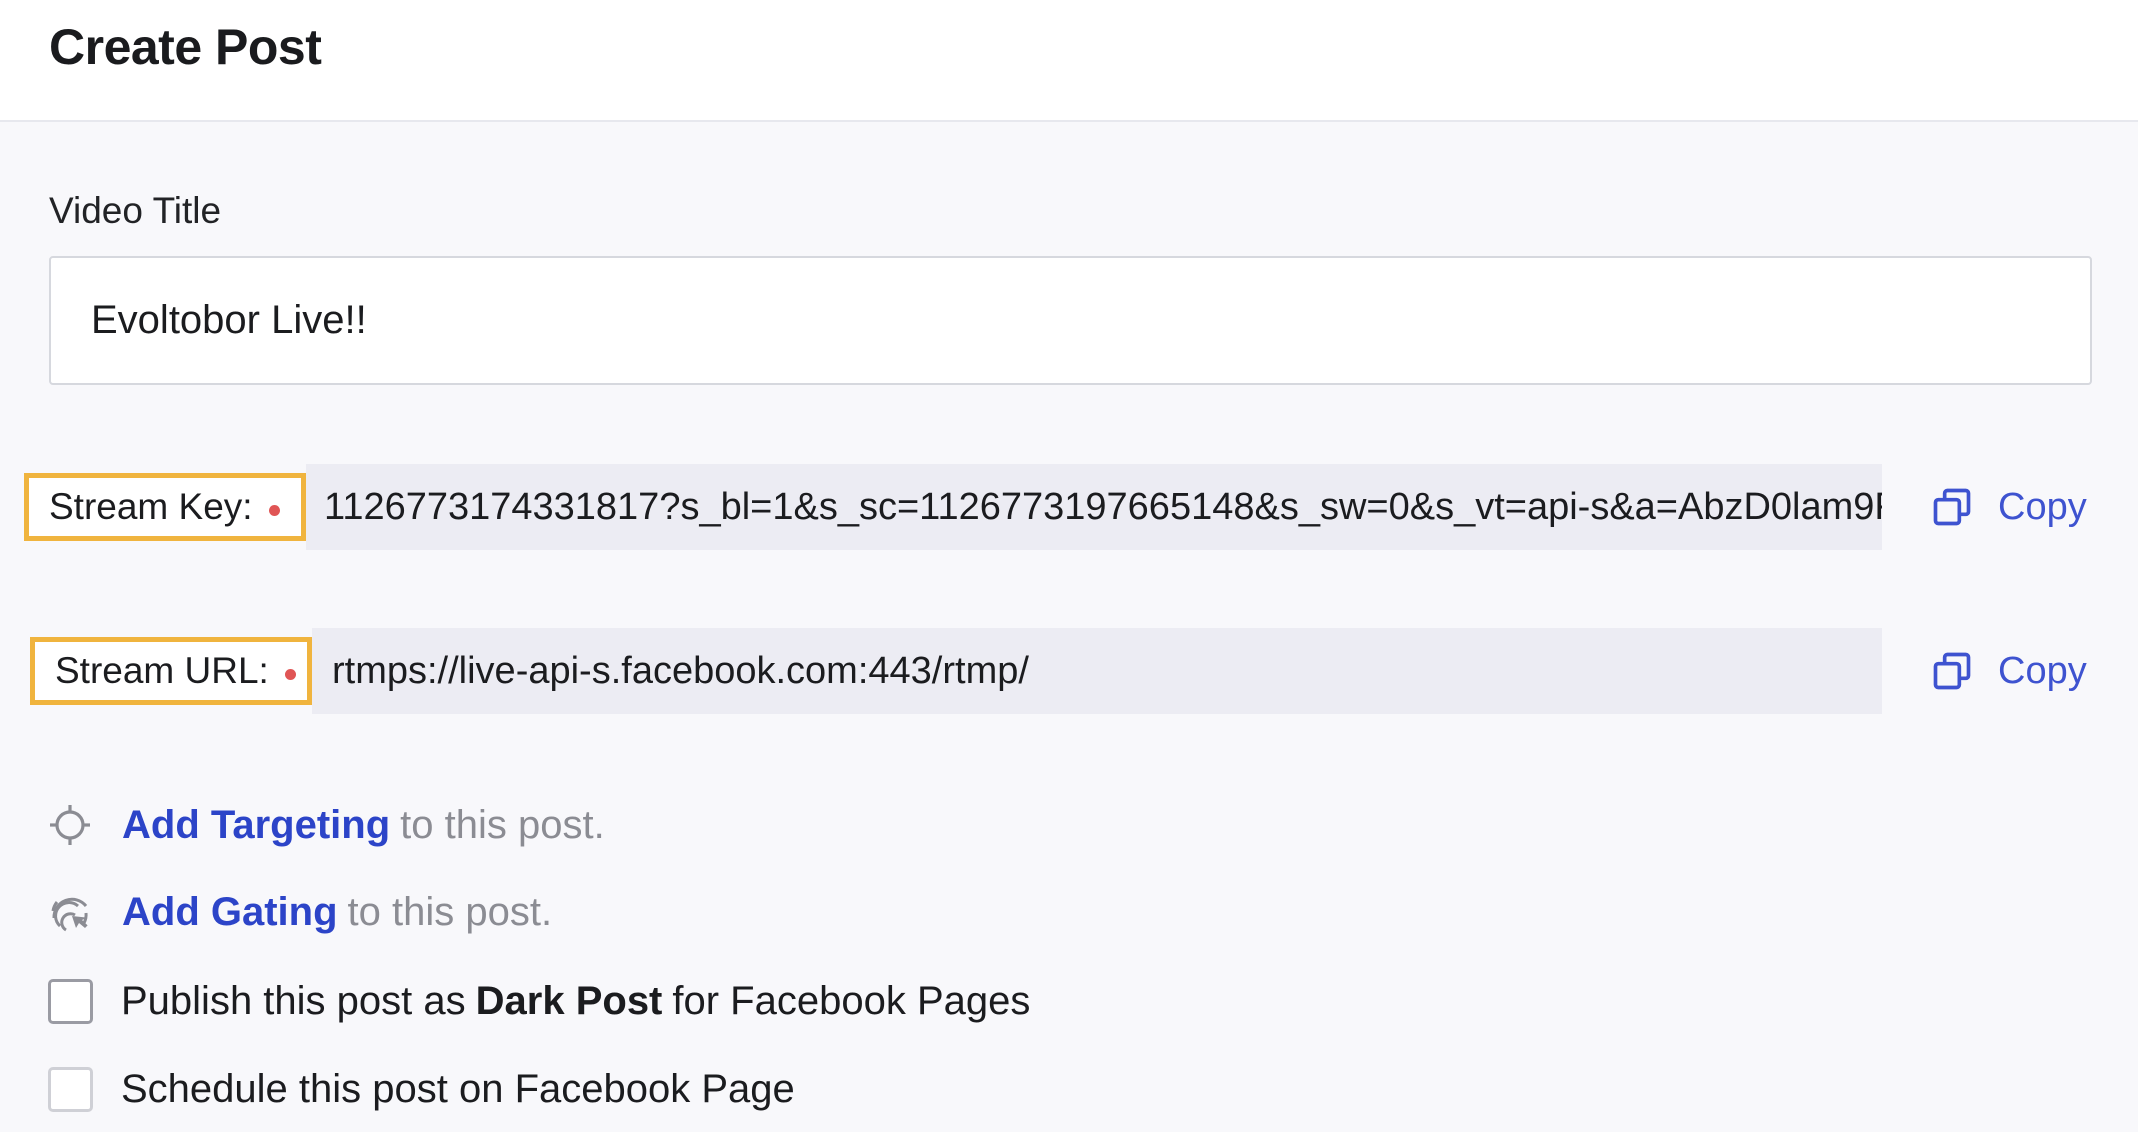  I want to click on add-gating-row: Add Gating to this post., so click(299, 912).